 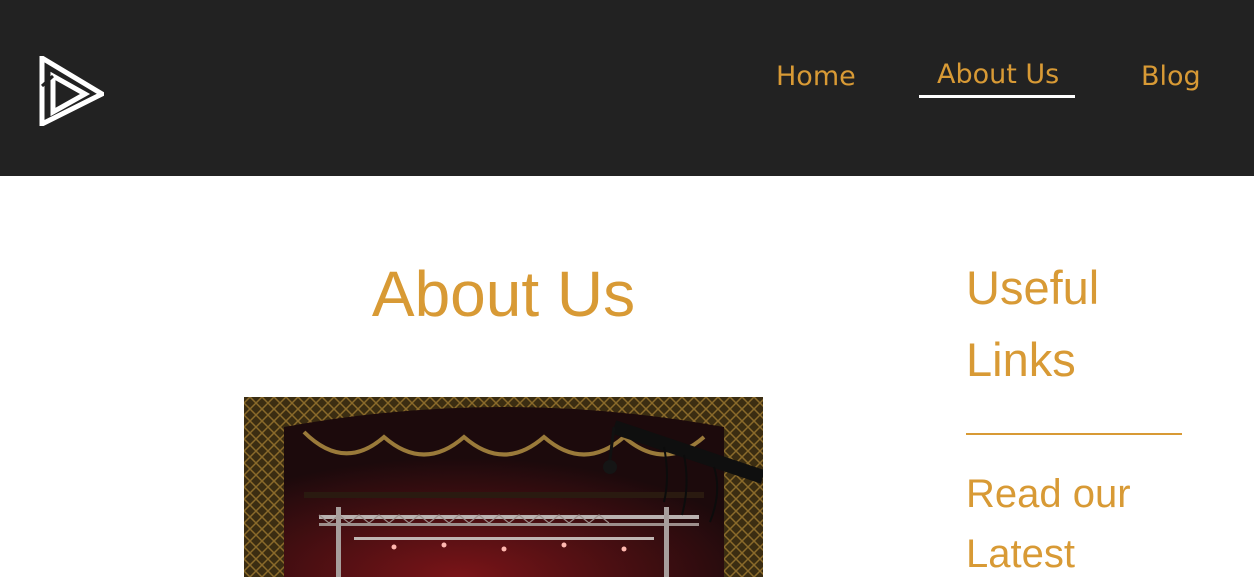 What do you see at coordinates (998, 74) in the screenshot?
I see `nav-about-us-link: About Us` at bounding box center [998, 74].